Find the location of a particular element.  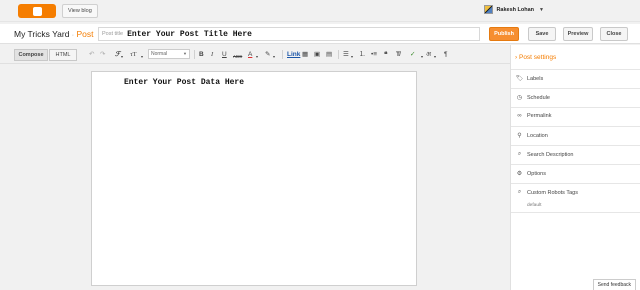

sidebar-item-location: ⚲ Location is located at coordinates (531, 136).